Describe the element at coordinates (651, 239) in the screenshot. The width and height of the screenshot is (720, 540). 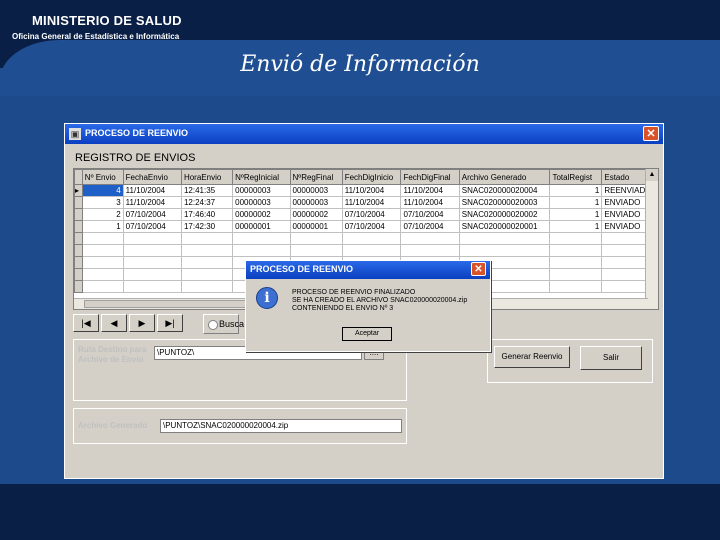
I see `vertical-scrollbar: ▲` at that location.